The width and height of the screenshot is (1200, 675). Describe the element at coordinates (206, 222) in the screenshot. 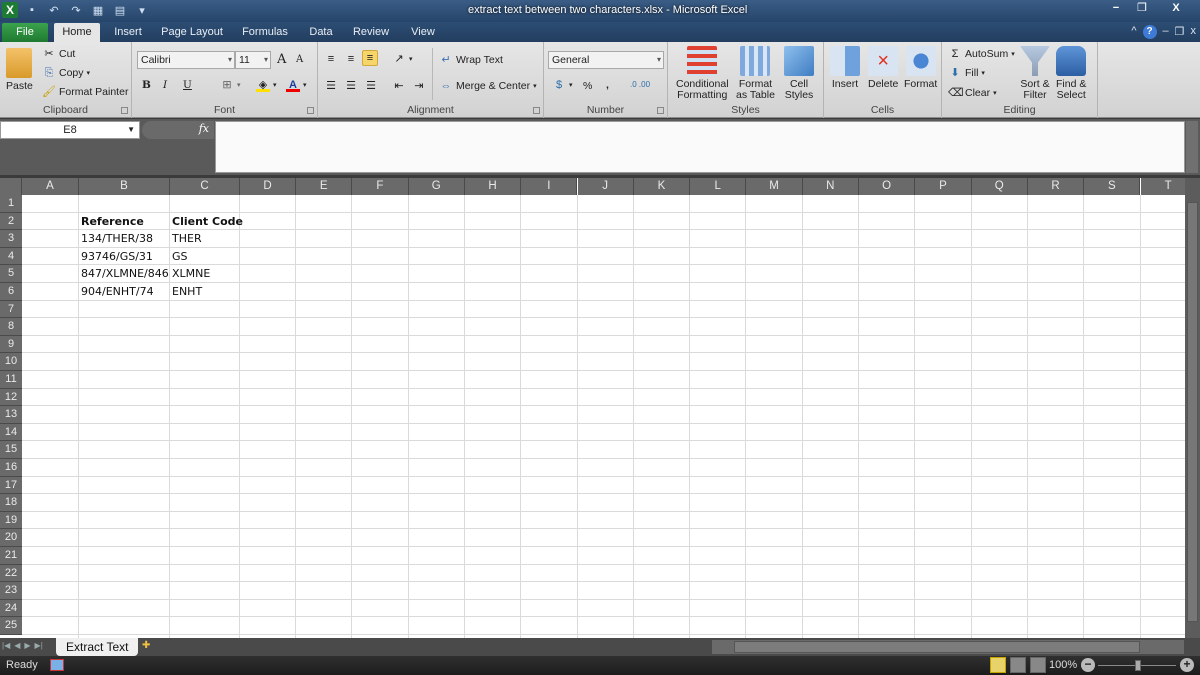

I see `cell-C2: Client Code` at that location.